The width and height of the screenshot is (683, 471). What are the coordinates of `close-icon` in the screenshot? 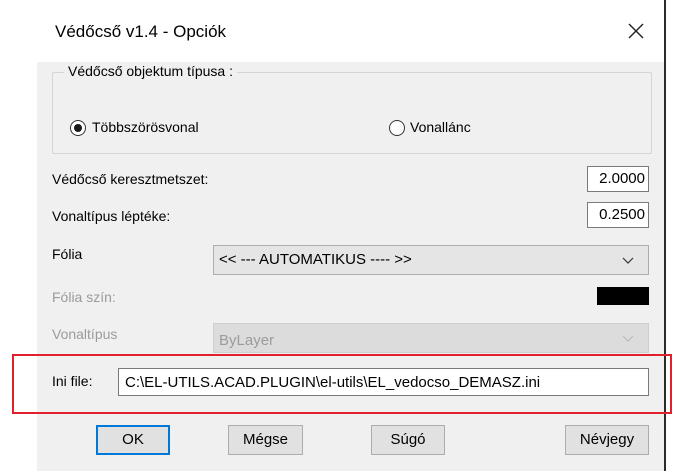 It's located at (636, 31).